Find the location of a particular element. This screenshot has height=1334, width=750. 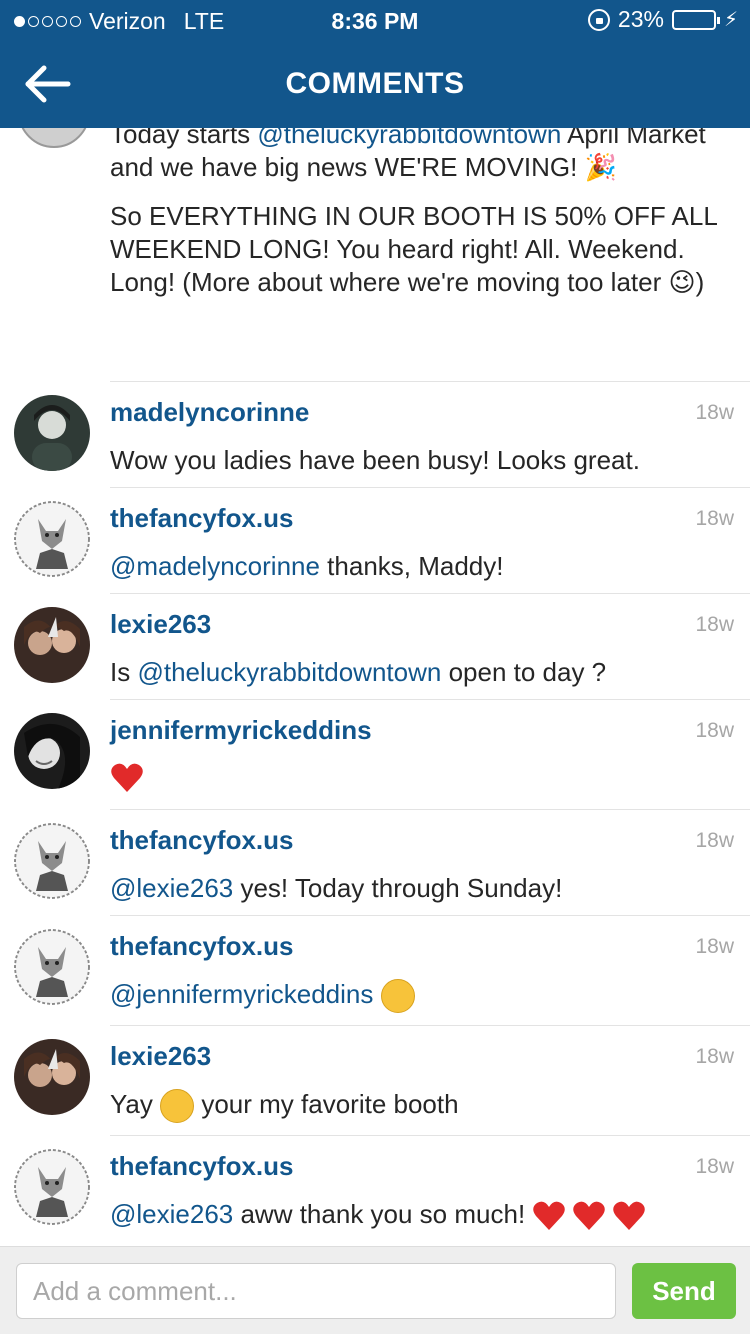

comment-text: @lexie263 aww thank you so much! is located at coordinates (381, 1215).